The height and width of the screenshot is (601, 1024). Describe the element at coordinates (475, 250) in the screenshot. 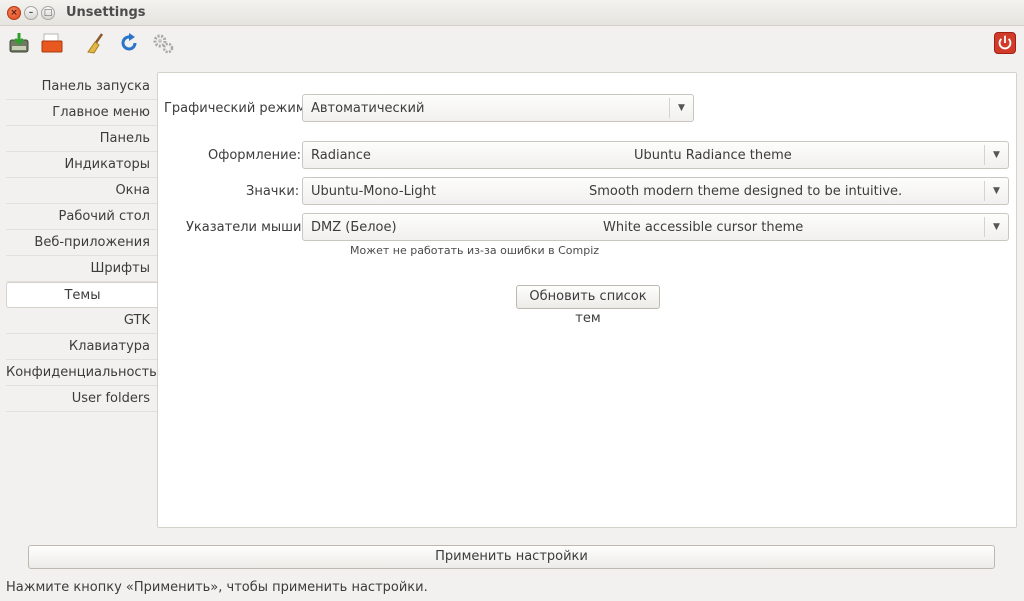

I see `compiz-warning-note: Может не работать из-за ошибки в Compiz` at that location.